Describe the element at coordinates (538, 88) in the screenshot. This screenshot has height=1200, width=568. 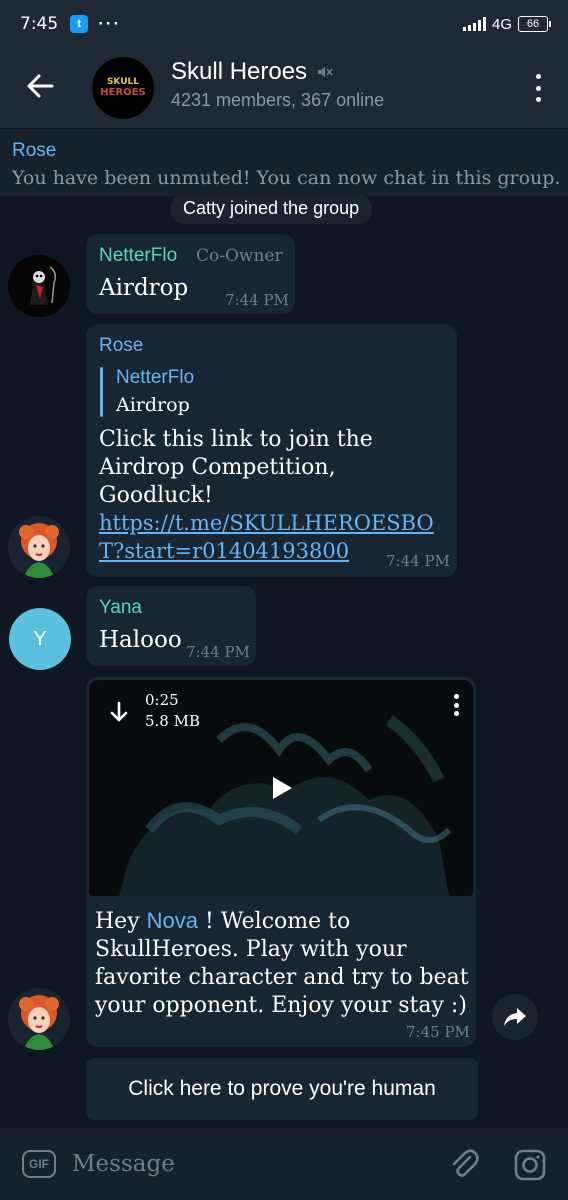
I see `more-options-icon` at that location.